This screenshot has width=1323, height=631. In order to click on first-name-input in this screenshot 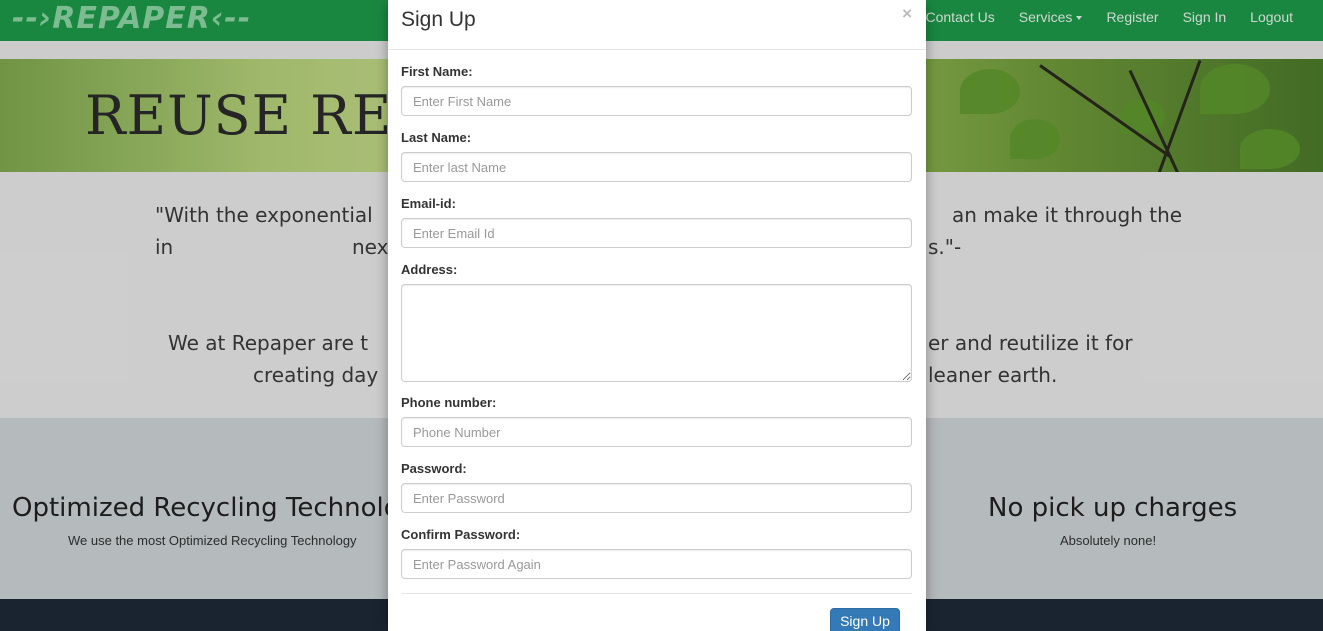, I will do `click(656, 101)`.